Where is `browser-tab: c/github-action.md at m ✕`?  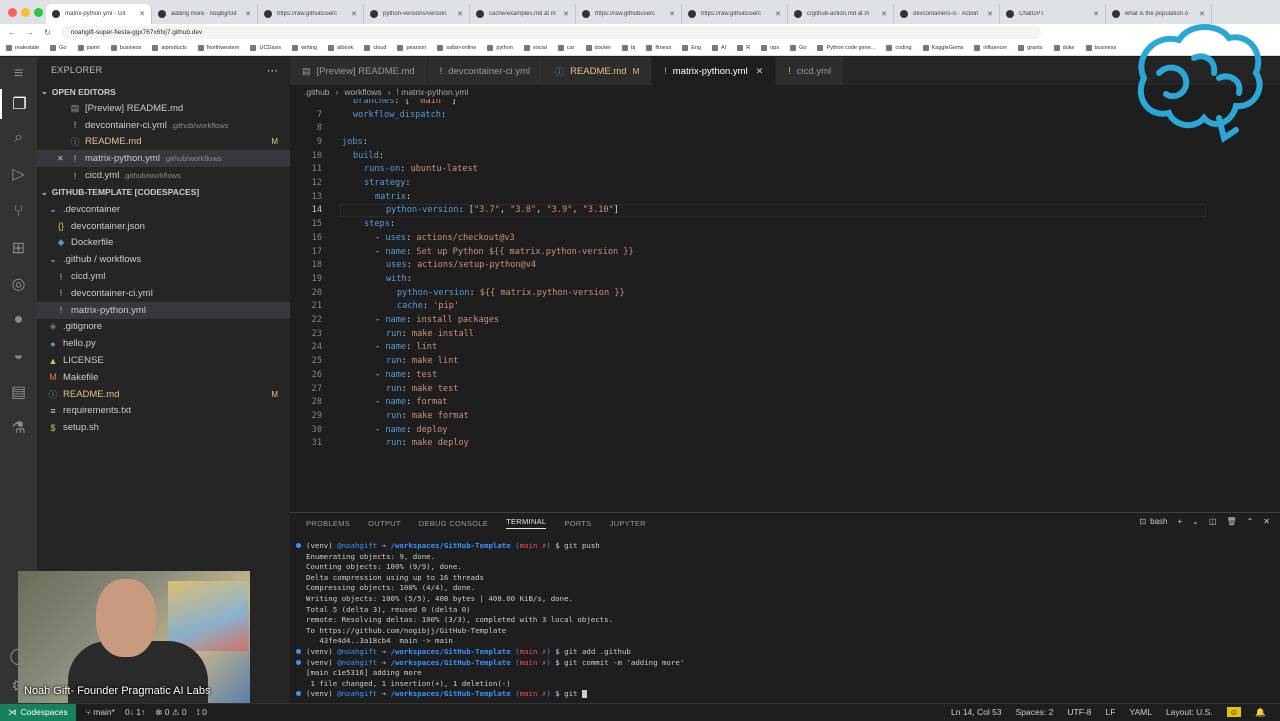
browser-tab: c/github-action.md at m ✕ is located at coordinates (841, 14).